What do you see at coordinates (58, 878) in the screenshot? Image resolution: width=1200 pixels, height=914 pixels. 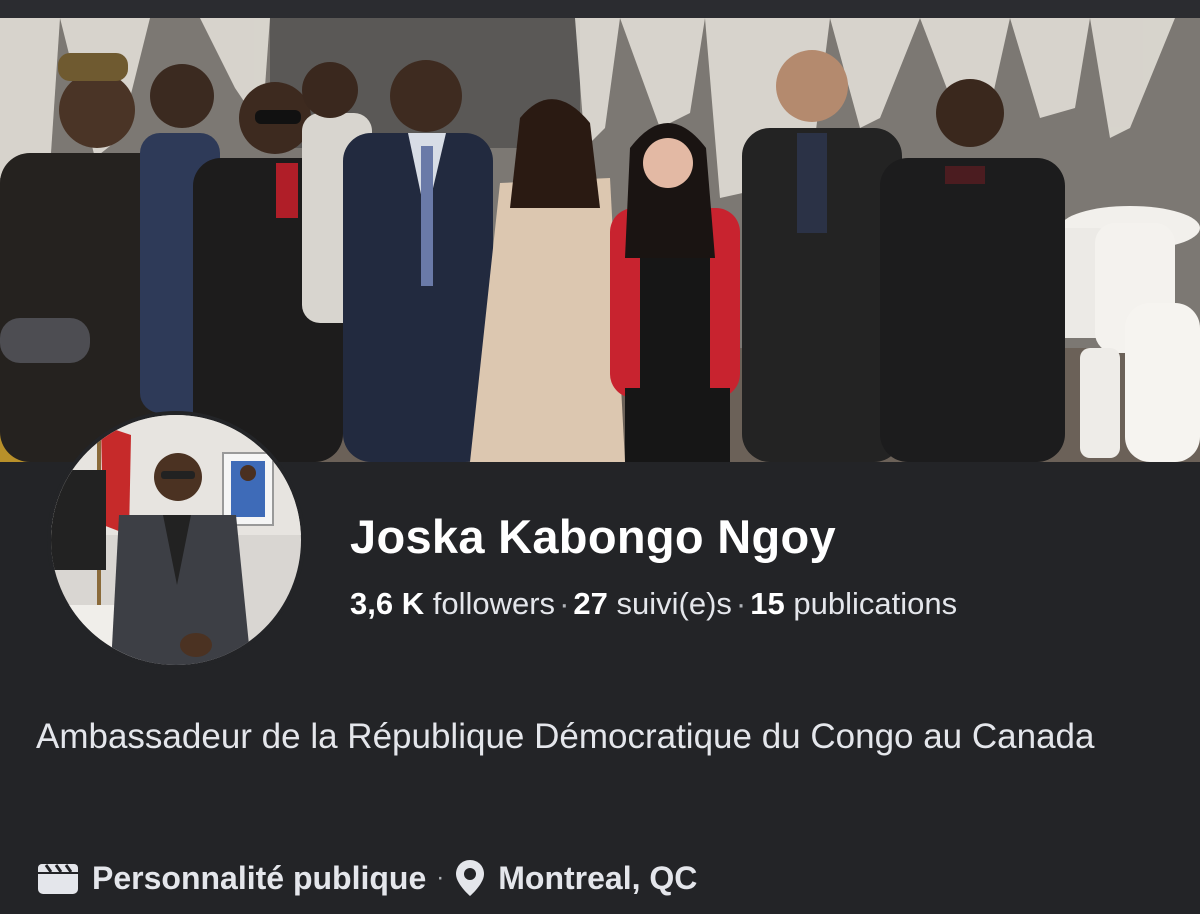 I see `clapperboard-icon` at bounding box center [58, 878].